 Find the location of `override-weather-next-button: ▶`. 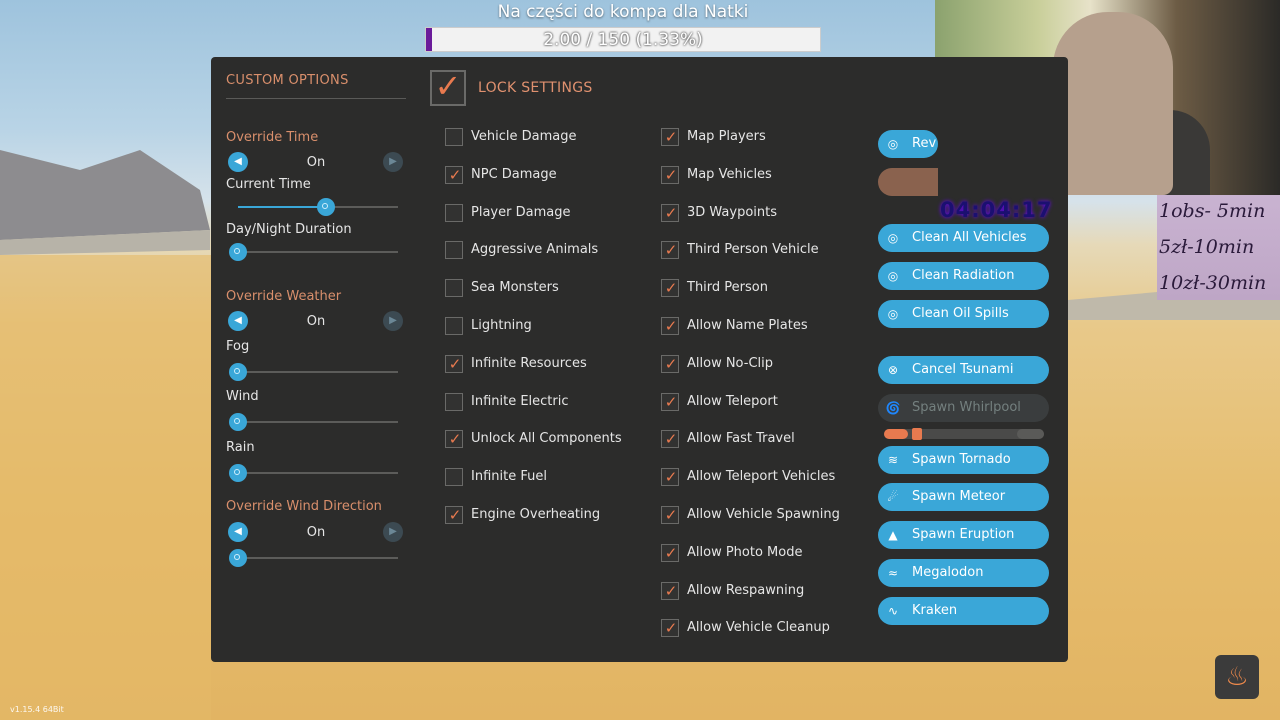

override-weather-next-button: ▶ is located at coordinates (393, 321).